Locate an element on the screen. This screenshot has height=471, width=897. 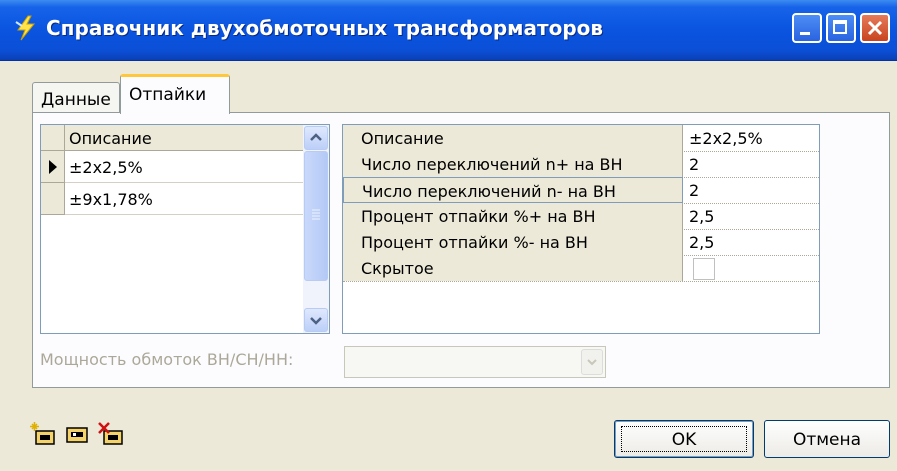
scroll-thumb is located at coordinates (316, 216).